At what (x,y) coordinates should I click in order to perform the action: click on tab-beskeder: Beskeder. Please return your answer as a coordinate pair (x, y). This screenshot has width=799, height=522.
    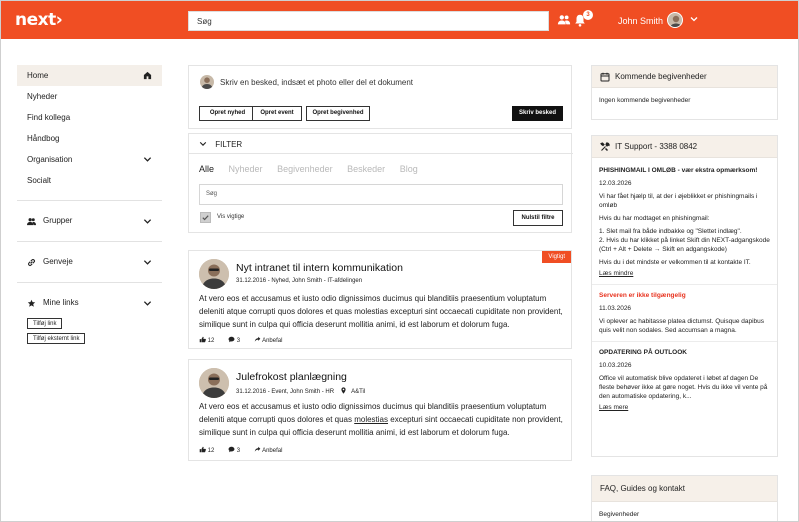
    Looking at the image, I should click on (366, 169).